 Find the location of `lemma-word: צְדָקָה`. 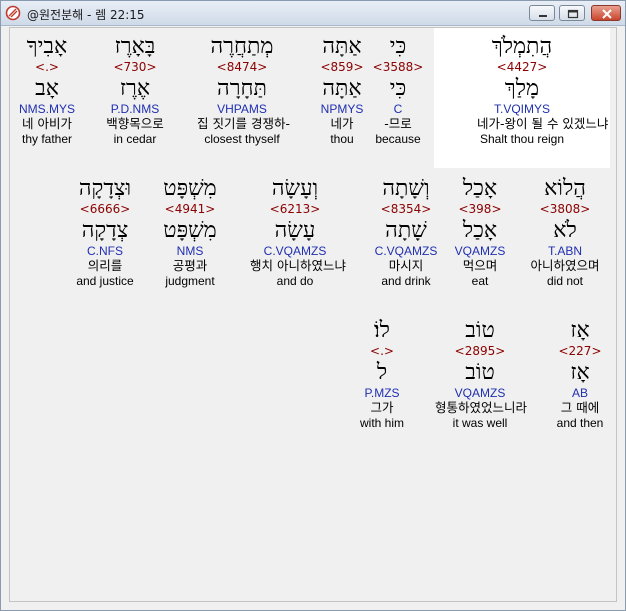

lemma-word: צְדָקָה is located at coordinates (105, 230).